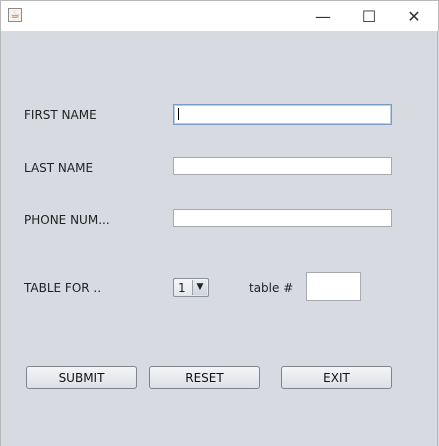 This screenshot has height=446, width=439. What do you see at coordinates (60, 115) in the screenshot?
I see `first-name-label: FIRST NAME` at bounding box center [60, 115].